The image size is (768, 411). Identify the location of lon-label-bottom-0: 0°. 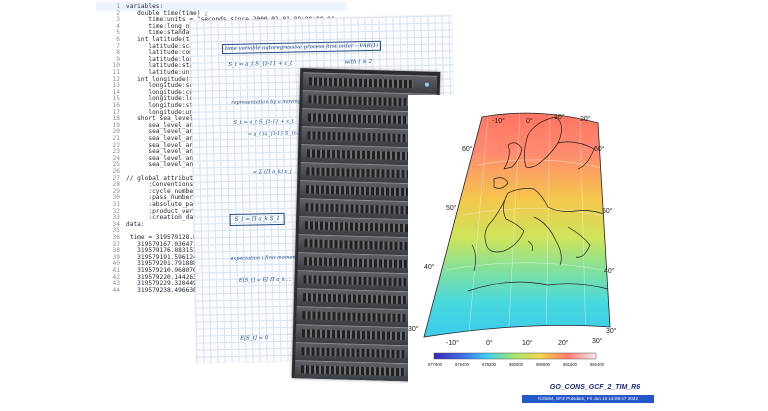
(489, 343).